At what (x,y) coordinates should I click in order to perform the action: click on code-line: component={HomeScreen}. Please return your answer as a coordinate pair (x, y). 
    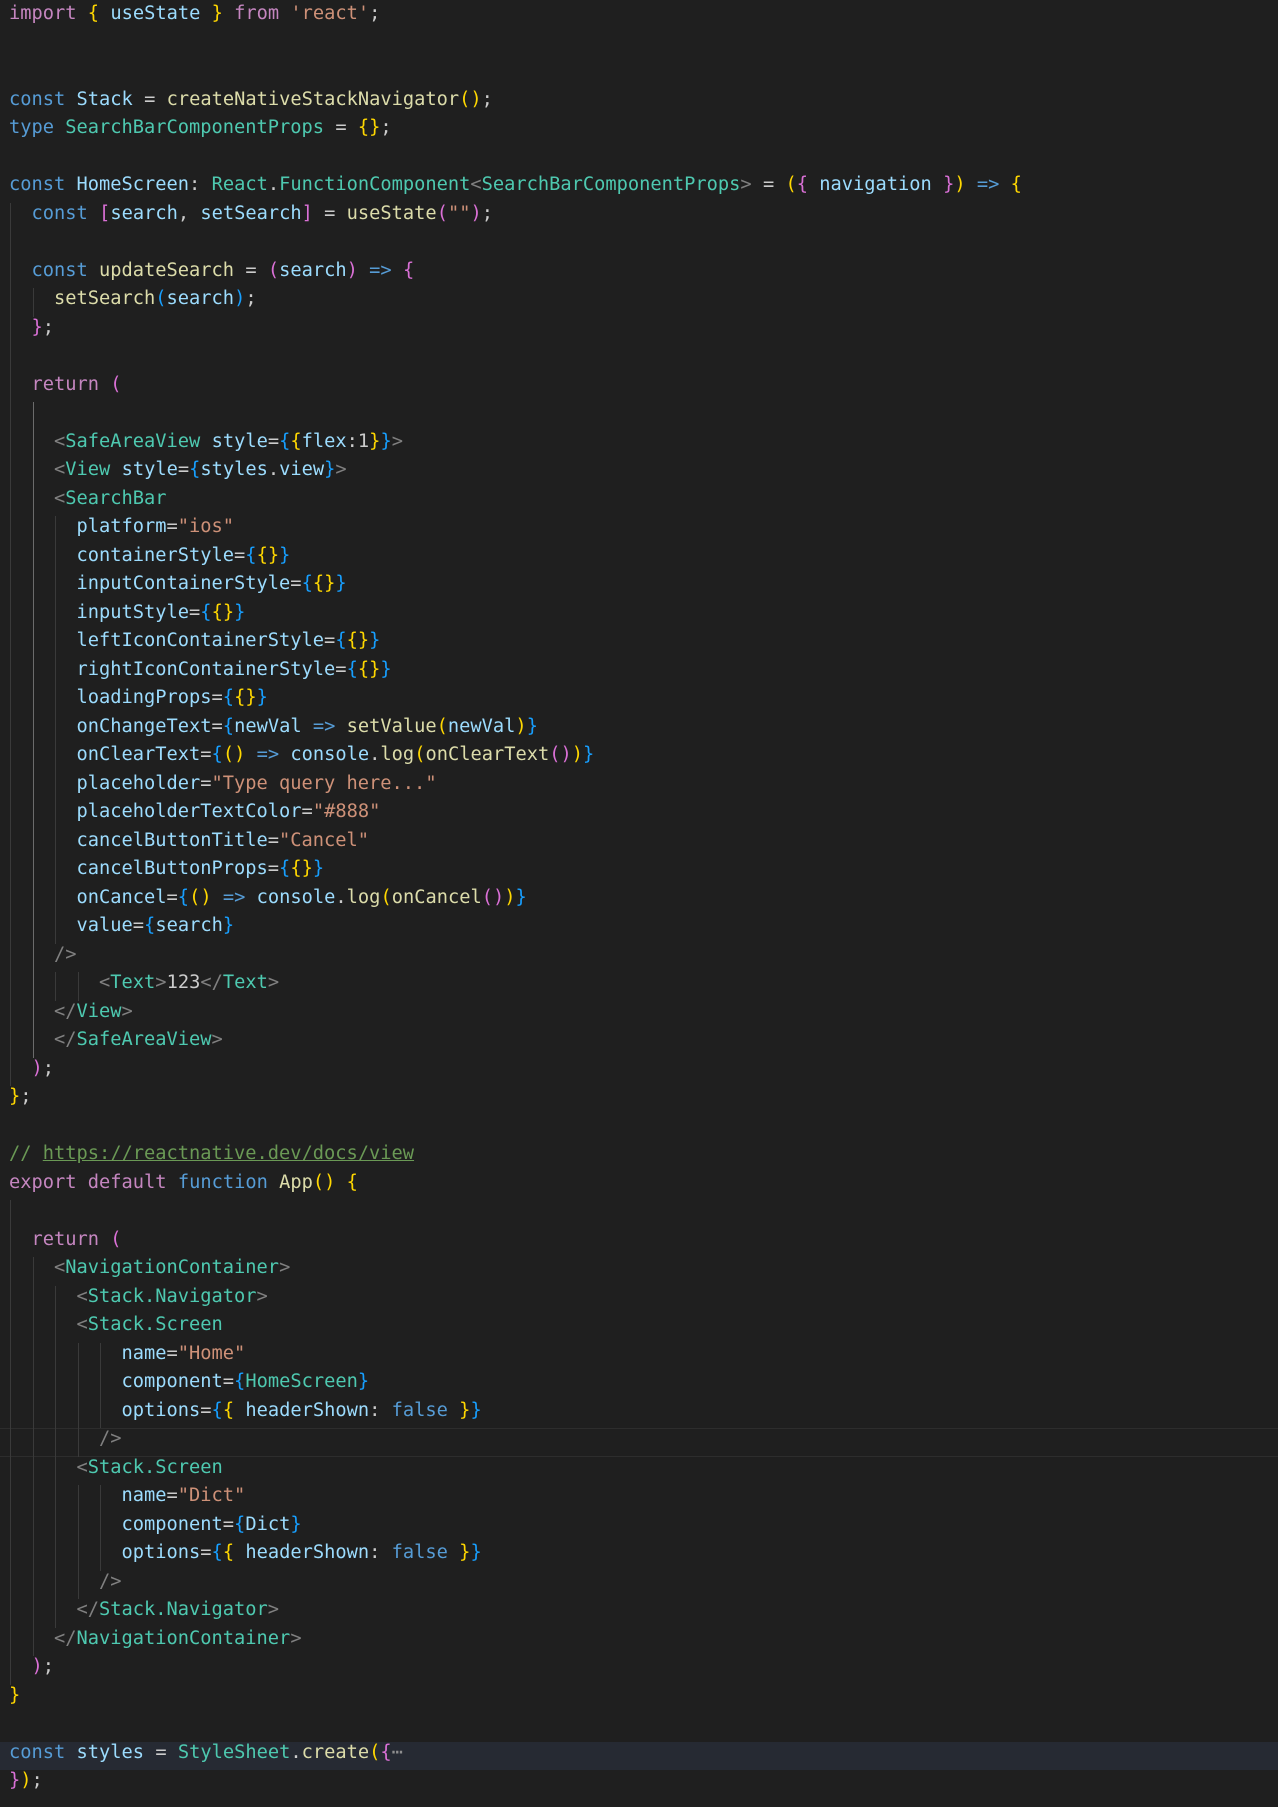
    Looking at the image, I should click on (643, 1382).